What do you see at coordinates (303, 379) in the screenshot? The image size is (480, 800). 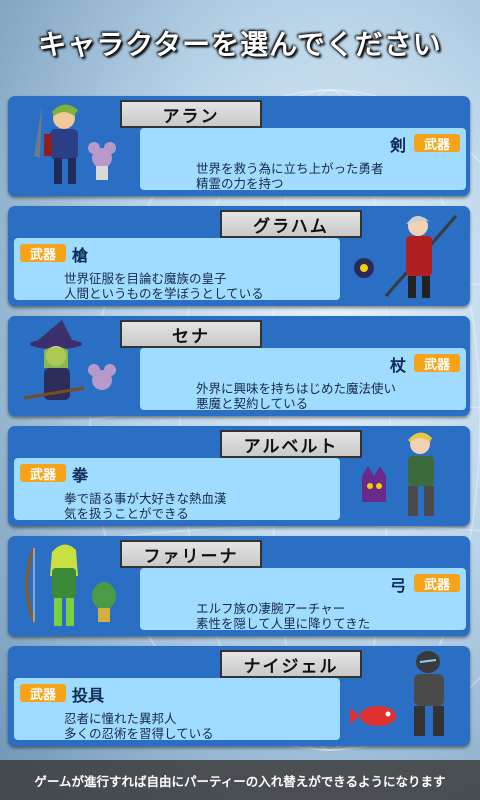 I see `character-info-box: 武器 杖 外界に興味を持ちはじめた魔法使い 悪魔と契約している` at bounding box center [303, 379].